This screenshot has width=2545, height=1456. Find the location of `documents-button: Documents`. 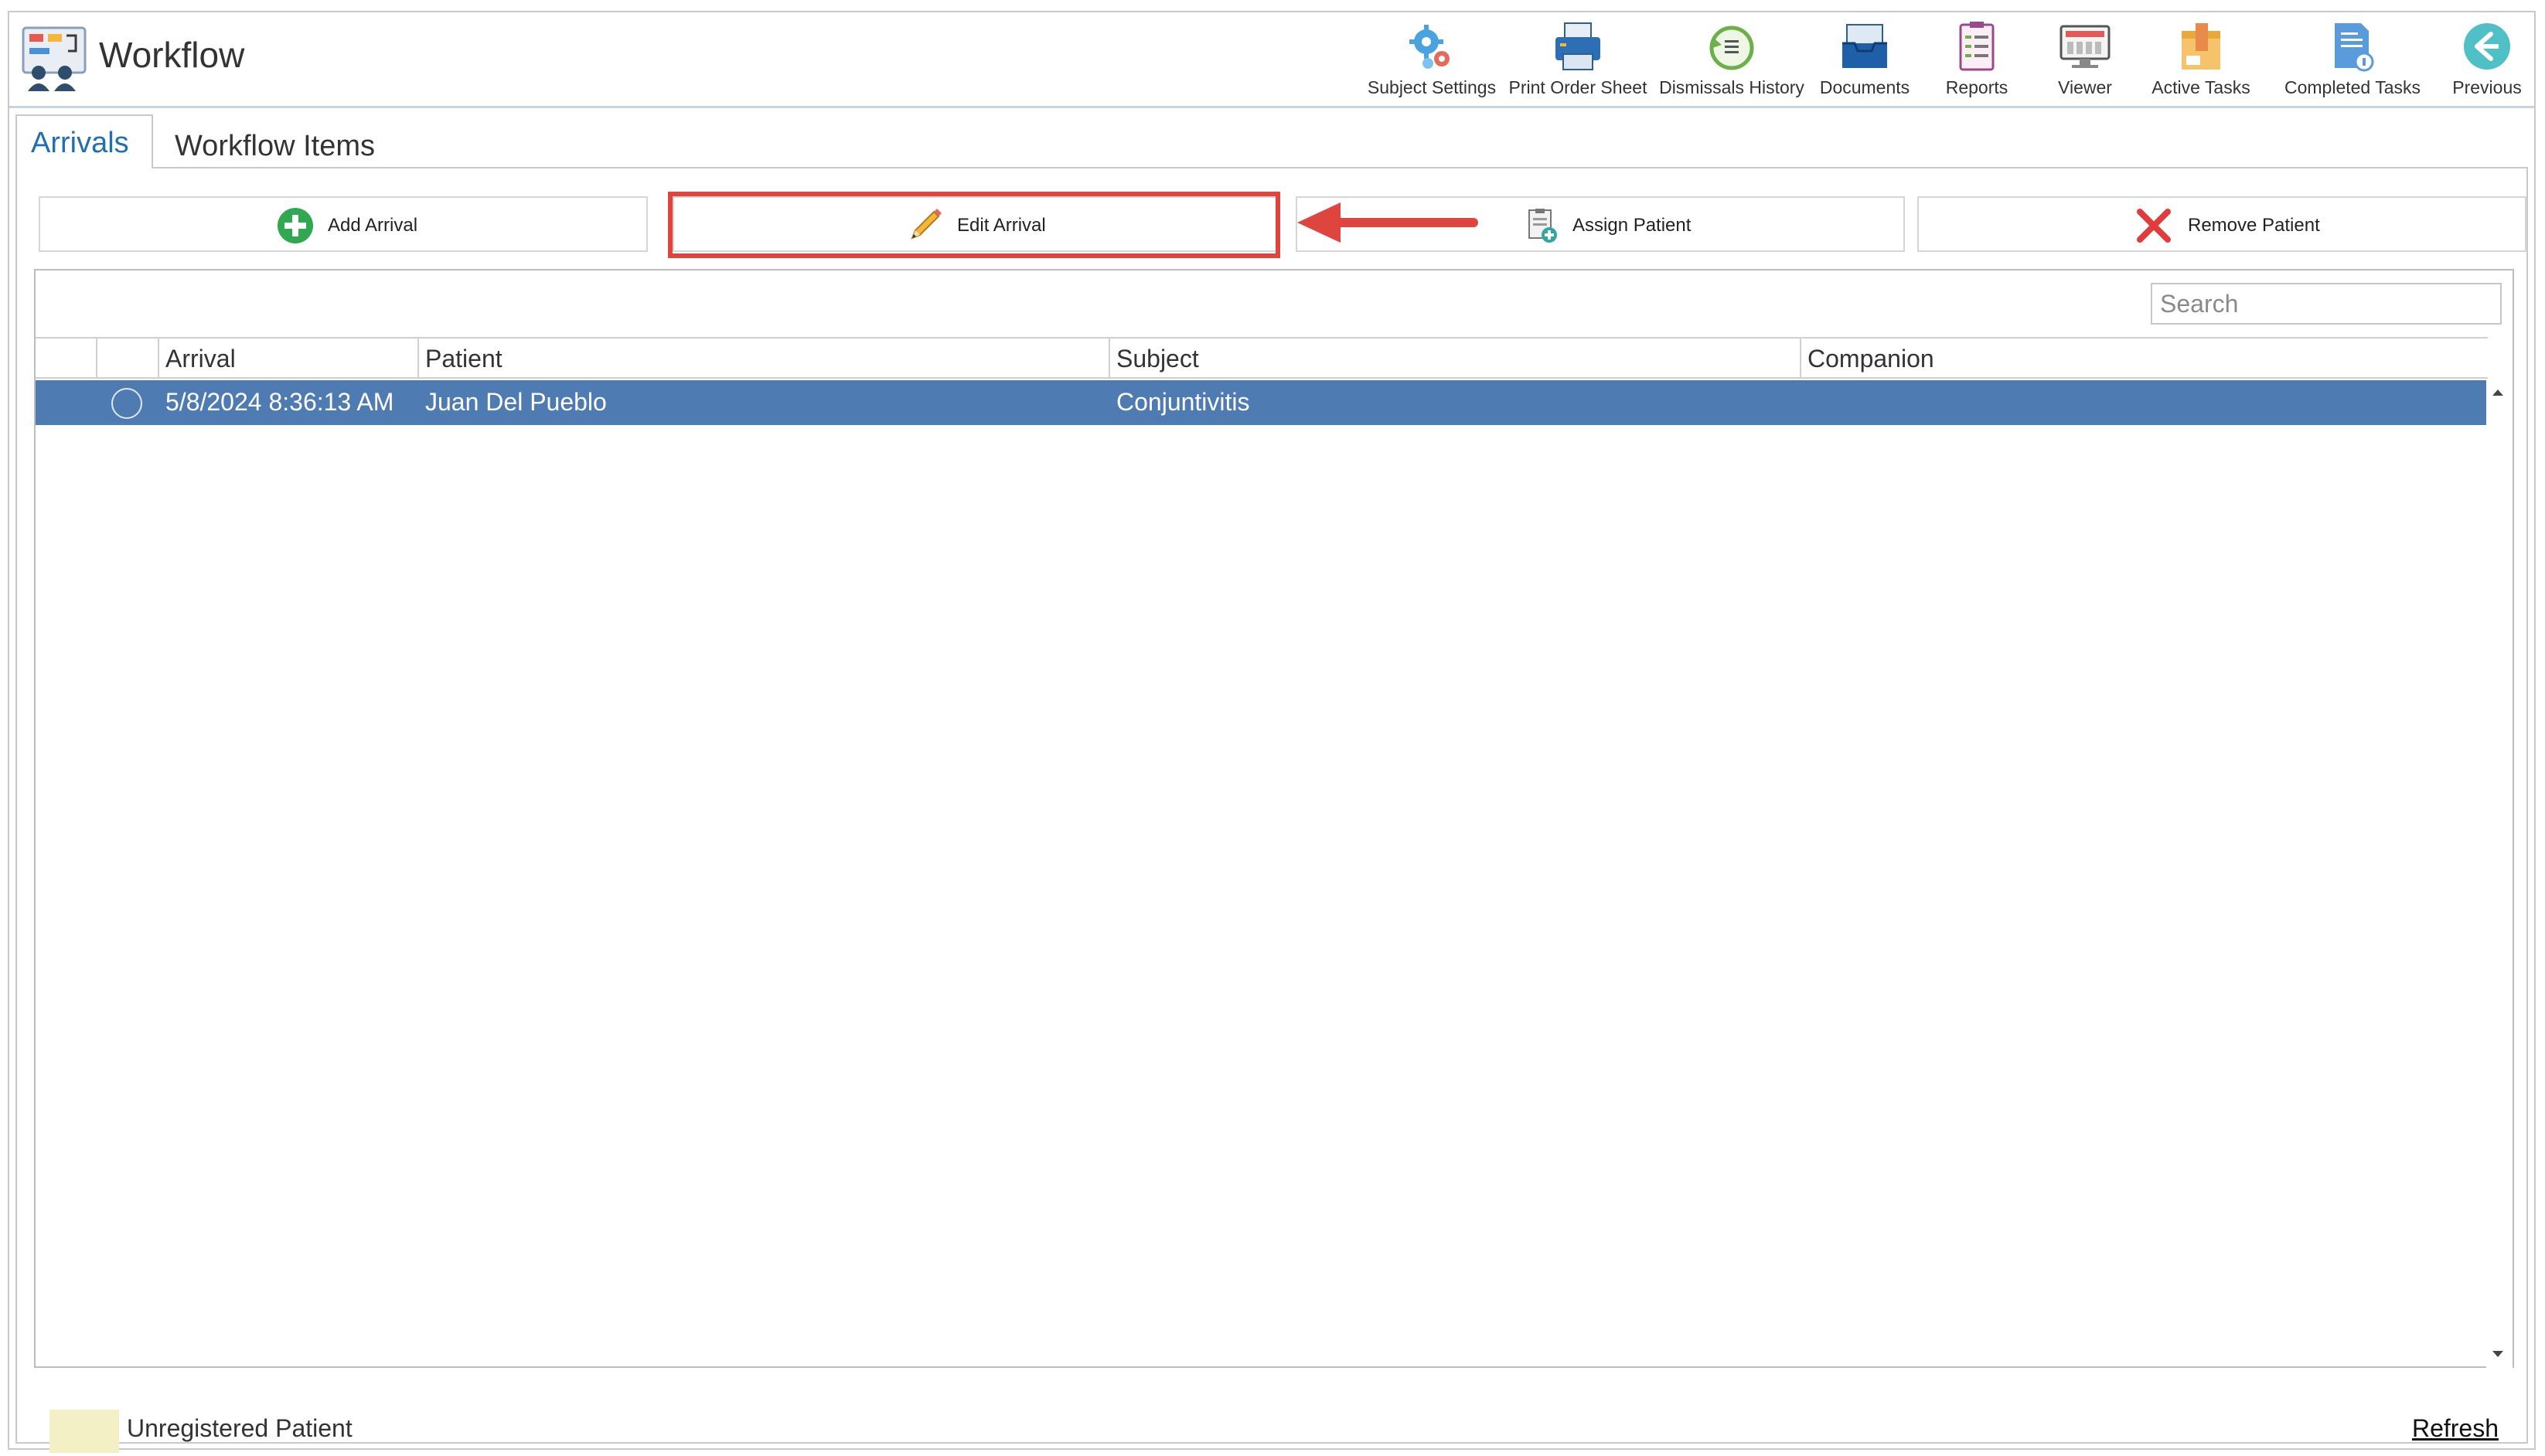

documents-button: Documents is located at coordinates (1865, 58).